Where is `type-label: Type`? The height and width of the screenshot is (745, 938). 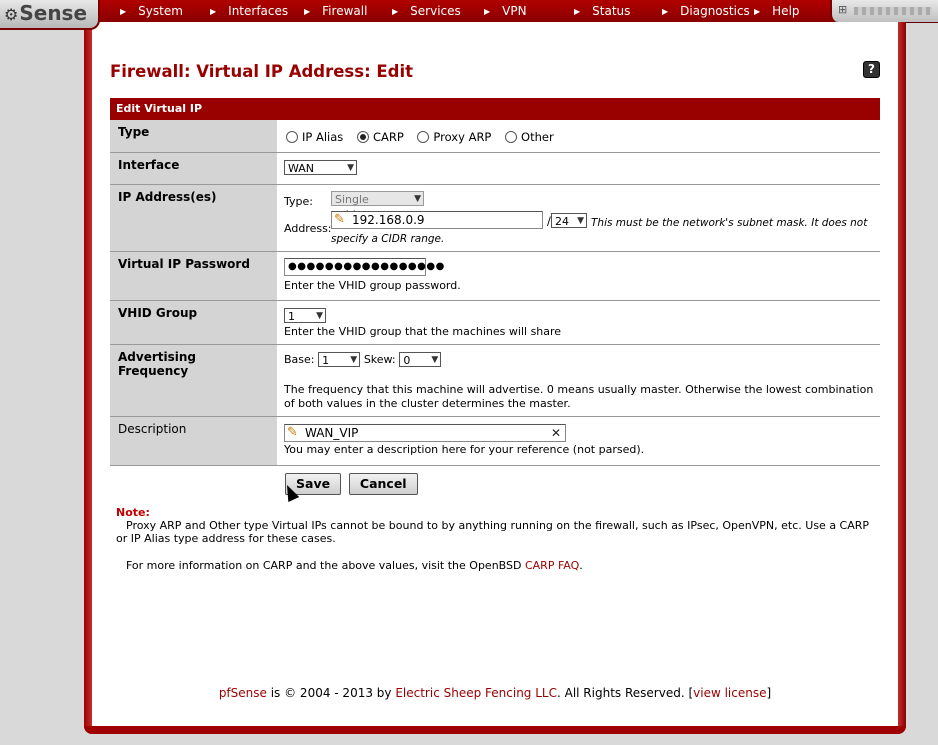
type-label: Type is located at coordinates (194, 136).